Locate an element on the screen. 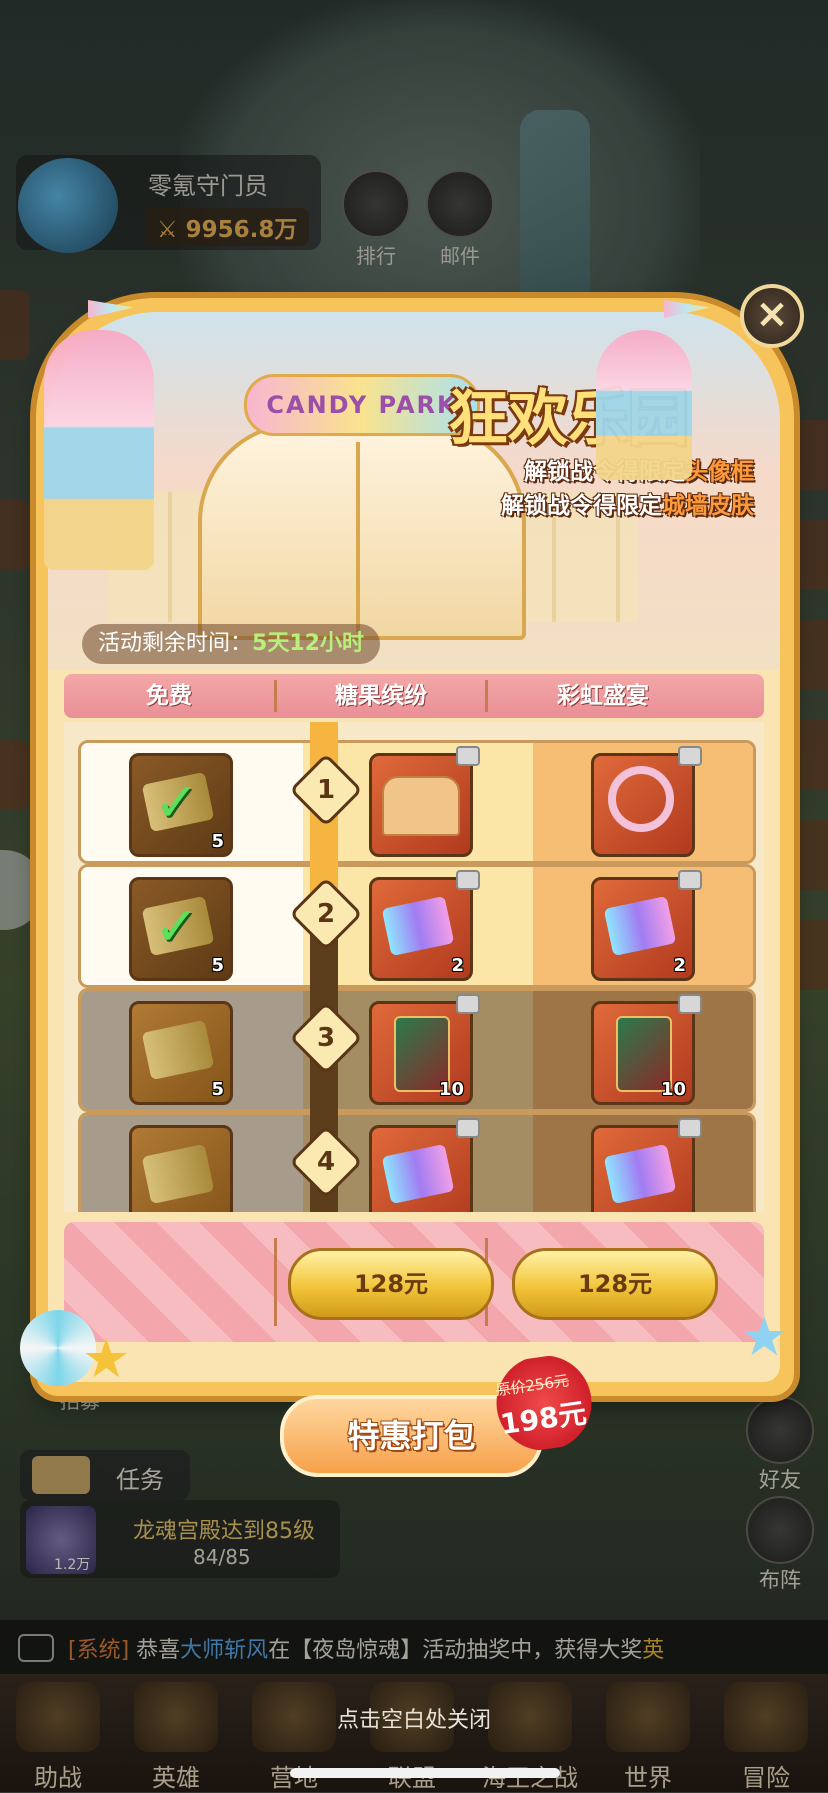 This screenshot has height=1793, width=828. avatar-frame-icon is located at coordinates (646, 801).